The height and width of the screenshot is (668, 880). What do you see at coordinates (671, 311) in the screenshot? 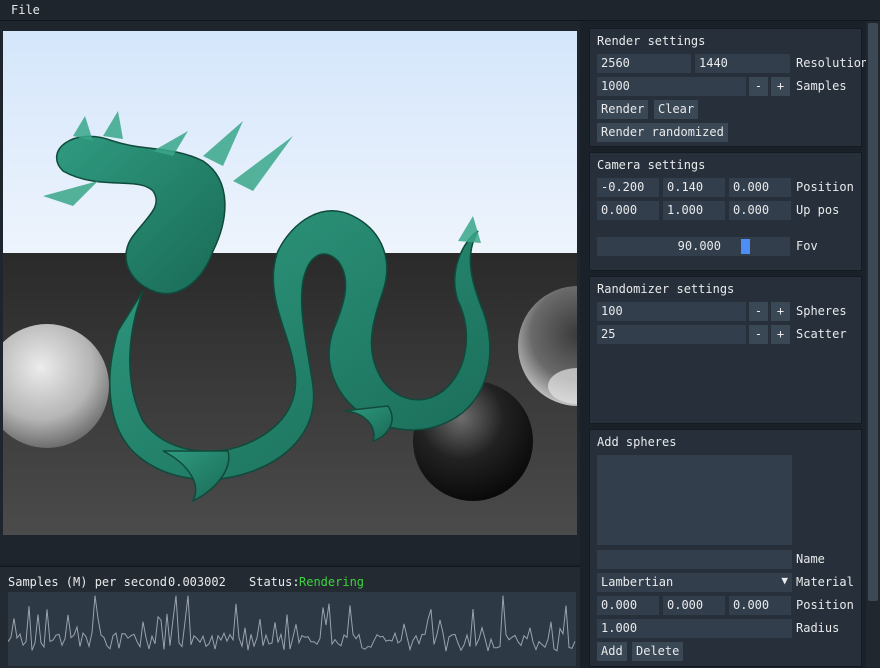
I see `spheres-input: 100` at bounding box center [671, 311].